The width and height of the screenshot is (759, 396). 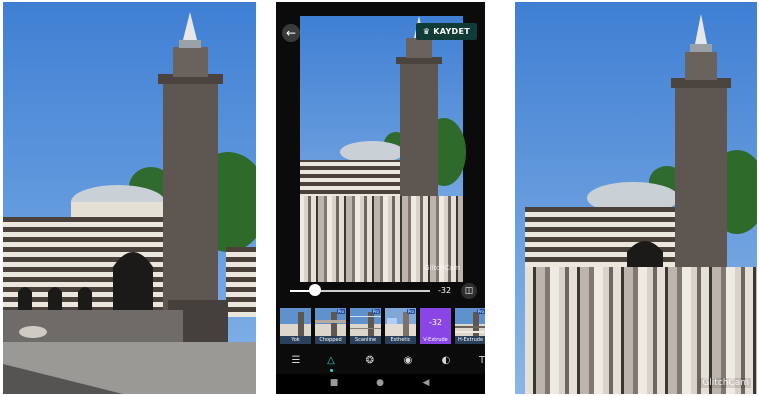 I want to click on crown-icon: ♛, so click(x=426, y=31).